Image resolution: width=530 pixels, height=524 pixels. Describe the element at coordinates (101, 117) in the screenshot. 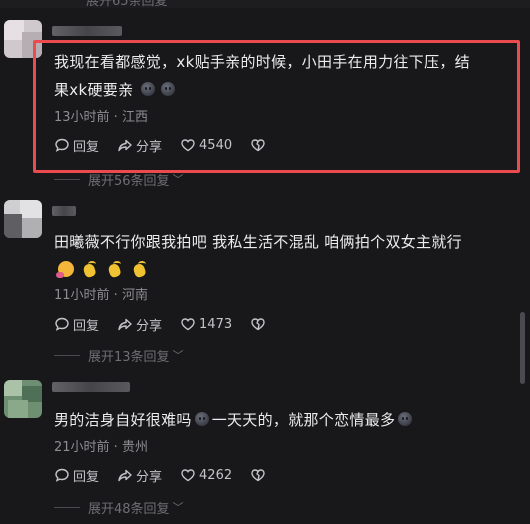

I see `comment-meta: 13小时前 · 江西` at that location.